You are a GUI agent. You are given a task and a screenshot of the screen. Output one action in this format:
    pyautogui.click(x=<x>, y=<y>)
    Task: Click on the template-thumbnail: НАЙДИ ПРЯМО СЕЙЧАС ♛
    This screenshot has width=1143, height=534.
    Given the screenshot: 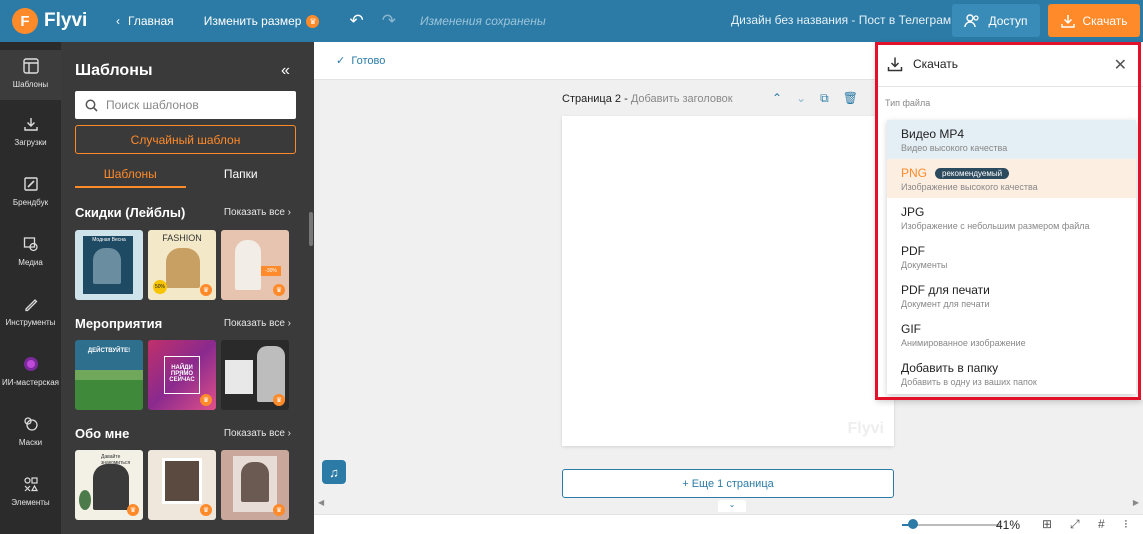 What is the action you would take?
    pyautogui.click(x=182, y=375)
    